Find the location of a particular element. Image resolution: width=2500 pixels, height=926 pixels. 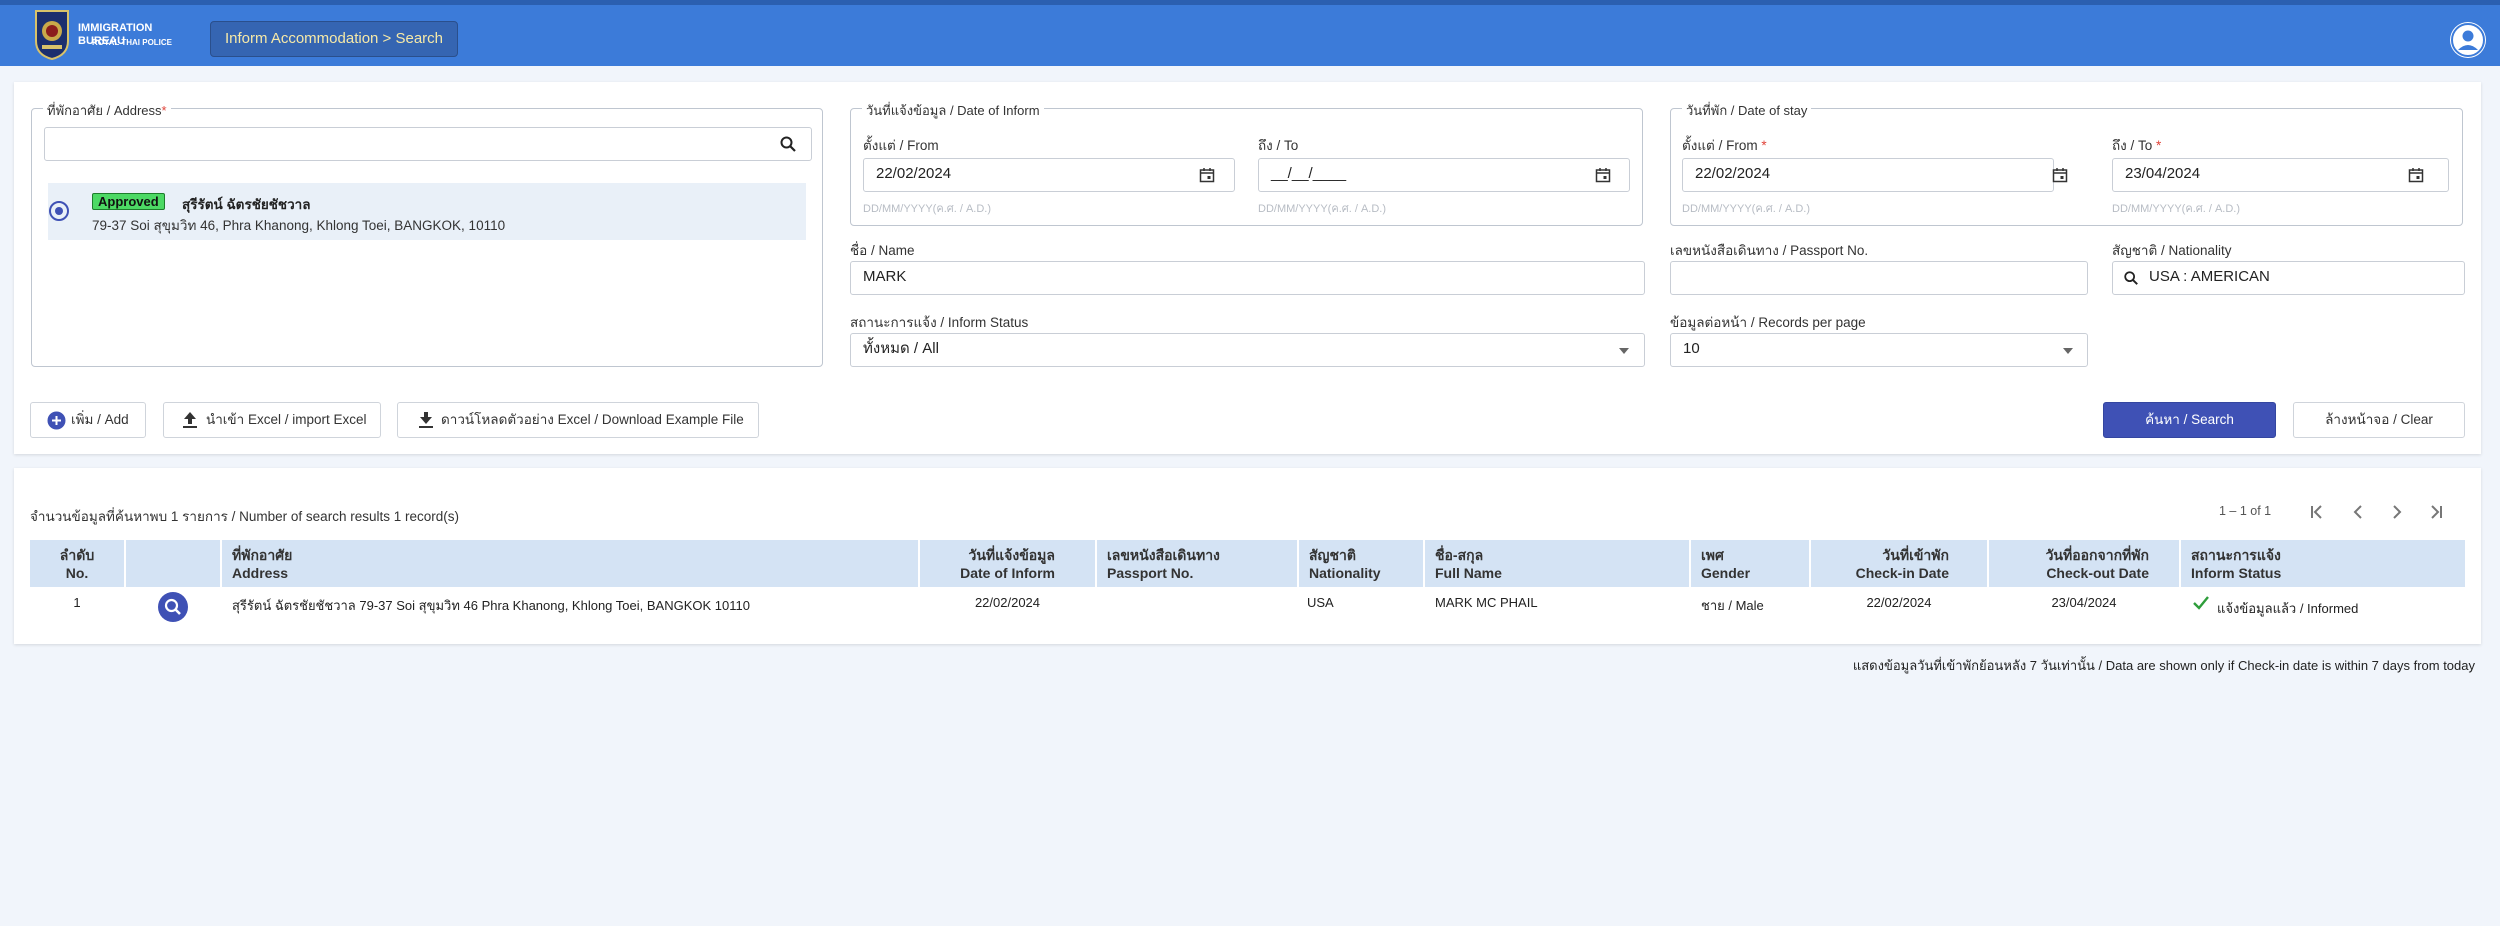

next-page-icon is located at coordinates (2397, 512).